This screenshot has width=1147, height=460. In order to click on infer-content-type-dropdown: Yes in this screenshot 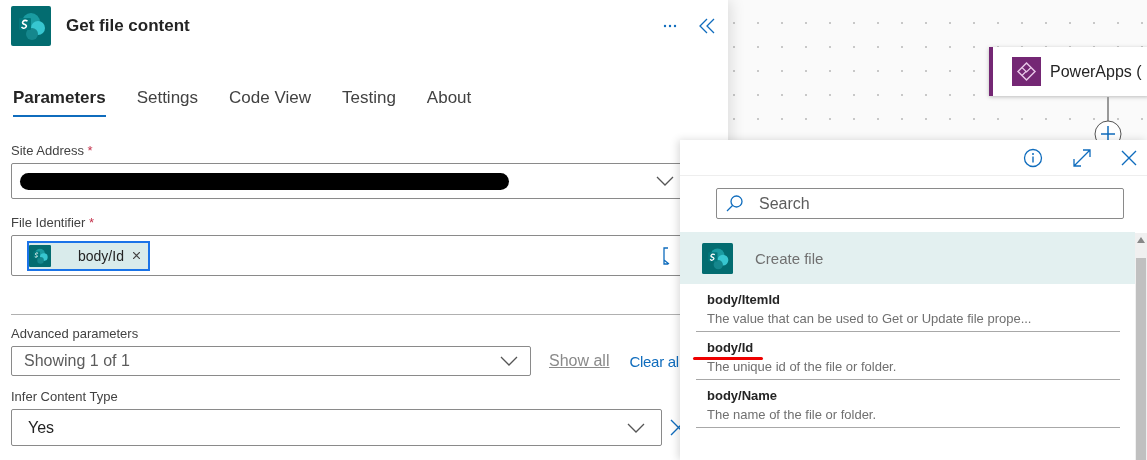, I will do `click(336, 427)`.